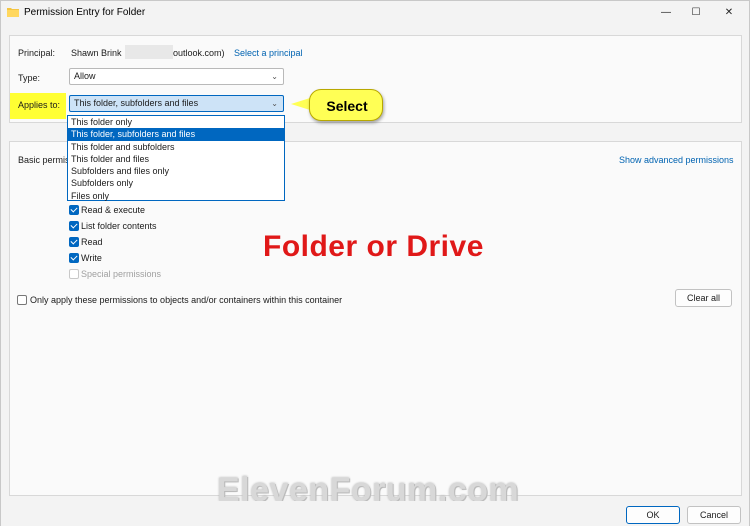  Describe the element at coordinates (676, 160) in the screenshot. I see `show-advanced-permissions-link: Show advanced permissions` at that location.